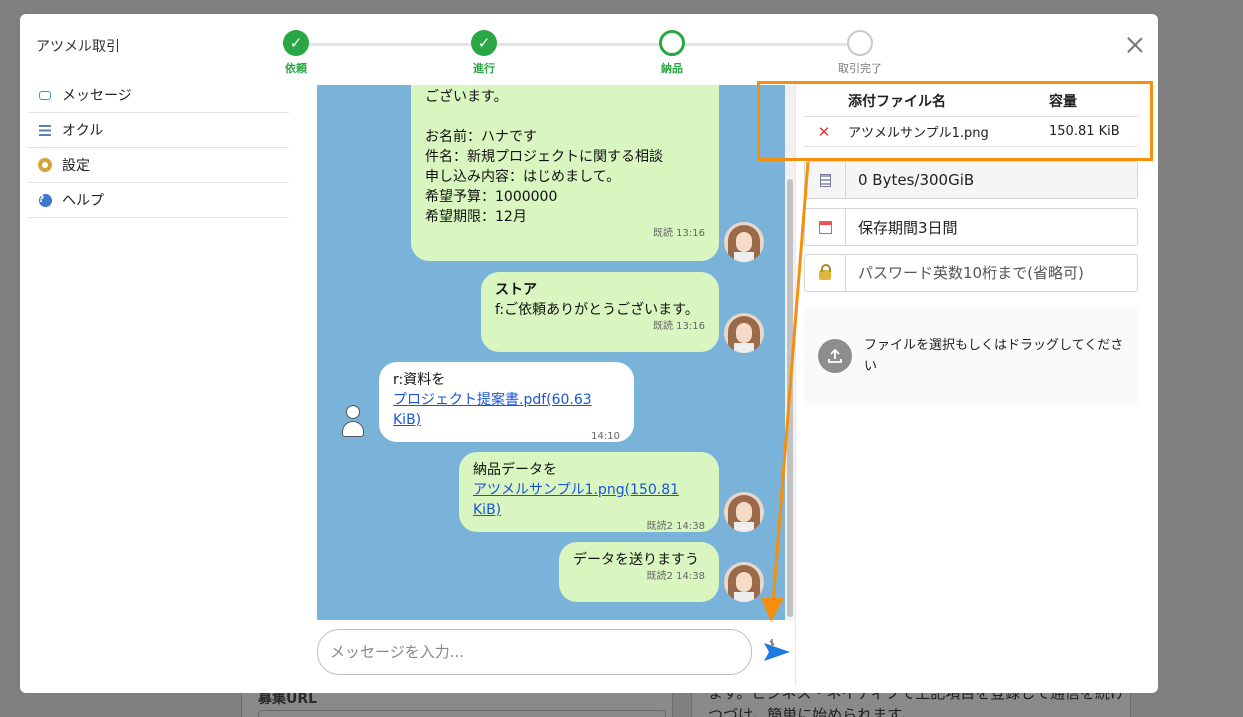 Image resolution: width=1243 pixels, height=717 pixels. Describe the element at coordinates (825, 273) in the screenshot. I see `lock-icon` at that location.